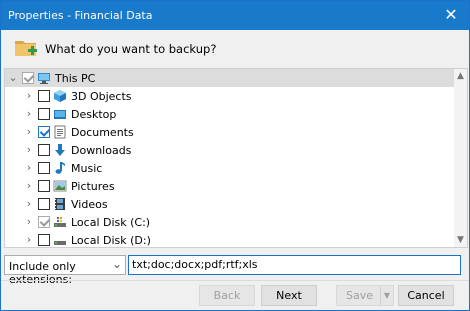 The height and width of the screenshot is (311, 470). What do you see at coordinates (235, 49) in the screenshot?
I see `header: What do you want to backup?` at bounding box center [235, 49].